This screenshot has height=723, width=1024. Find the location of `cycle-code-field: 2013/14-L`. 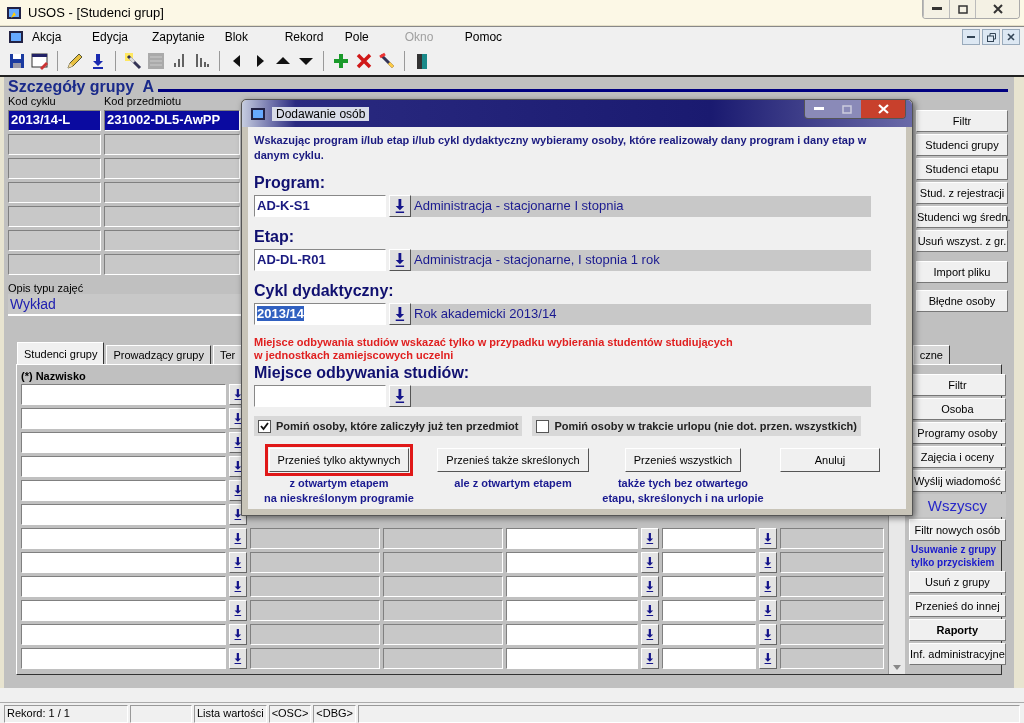

cycle-code-field: 2013/14-L is located at coordinates (54, 120).